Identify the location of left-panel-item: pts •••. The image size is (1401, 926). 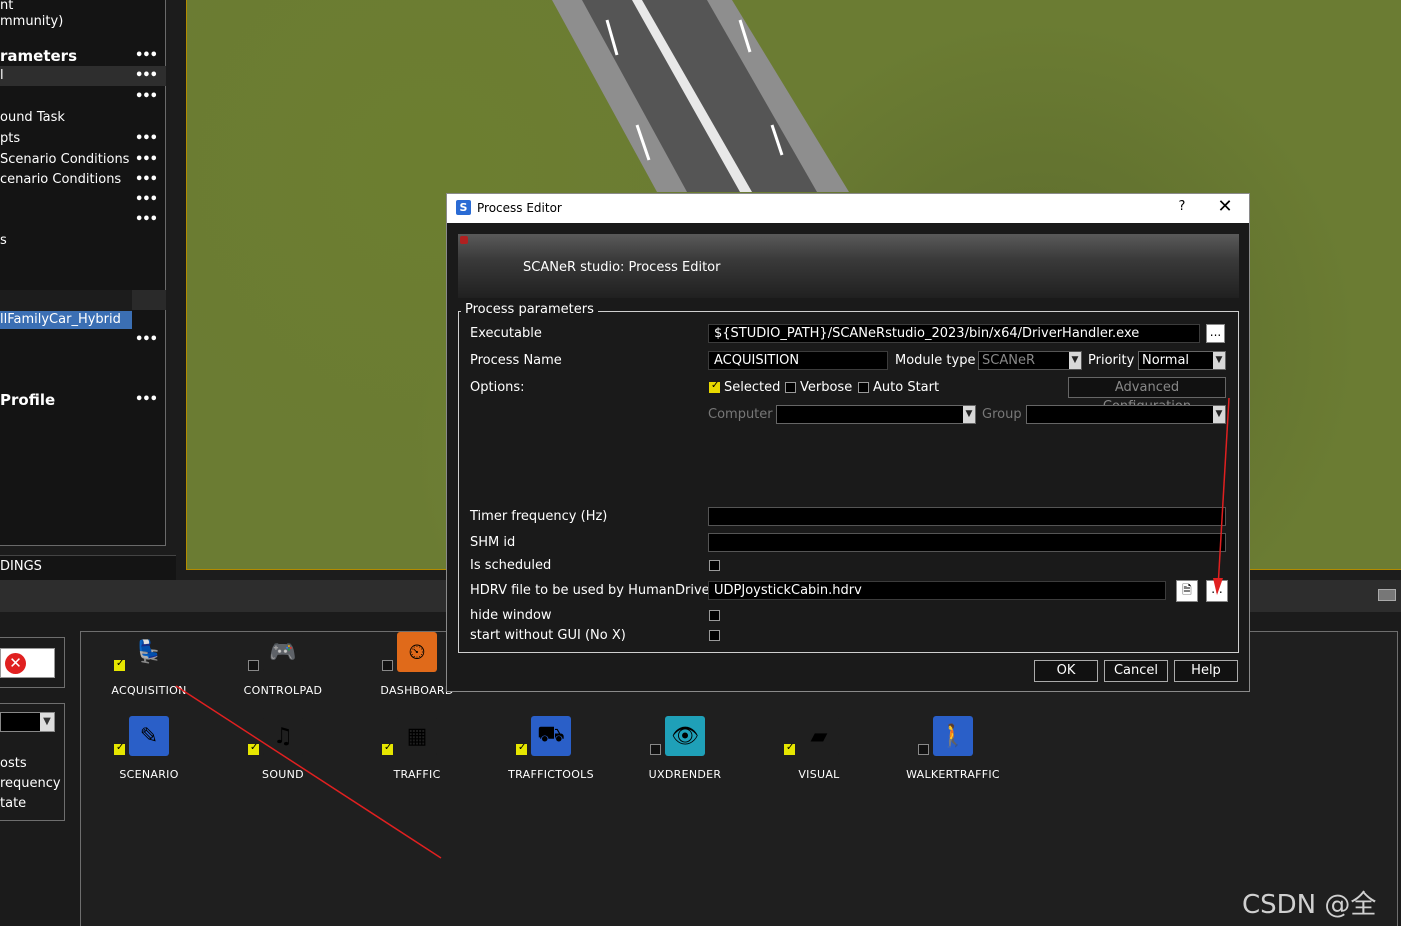
(83, 139).